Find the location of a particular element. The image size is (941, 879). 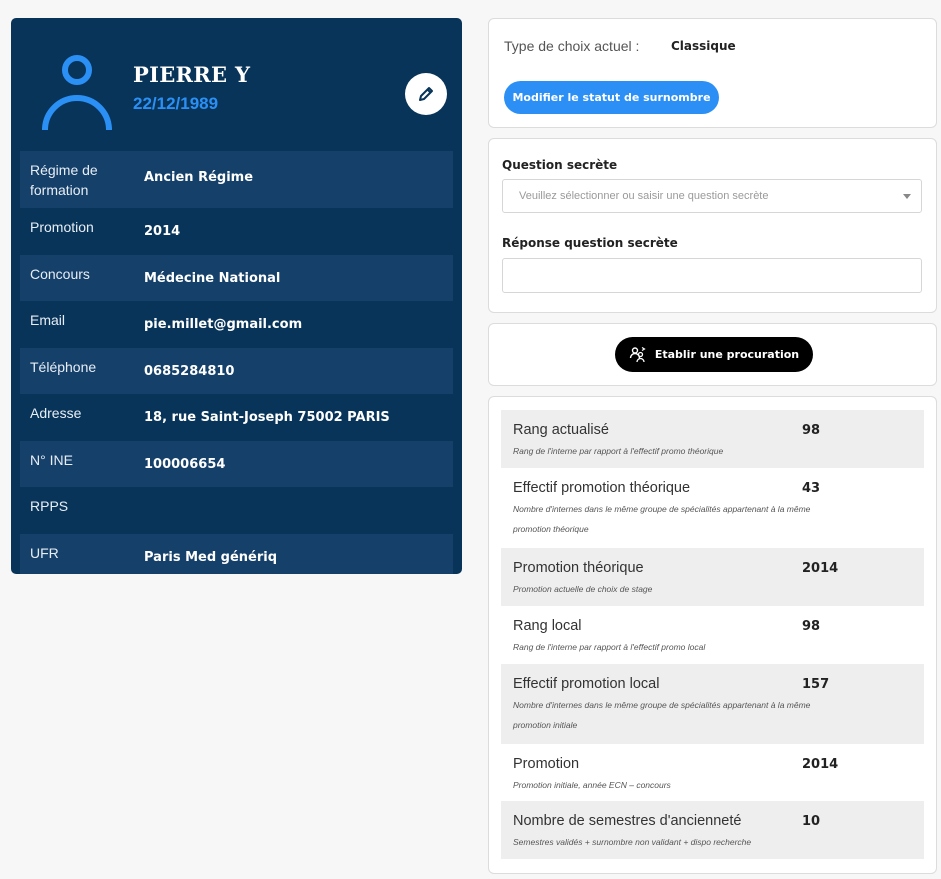

secret-answer-input is located at coordinates (712, 275).